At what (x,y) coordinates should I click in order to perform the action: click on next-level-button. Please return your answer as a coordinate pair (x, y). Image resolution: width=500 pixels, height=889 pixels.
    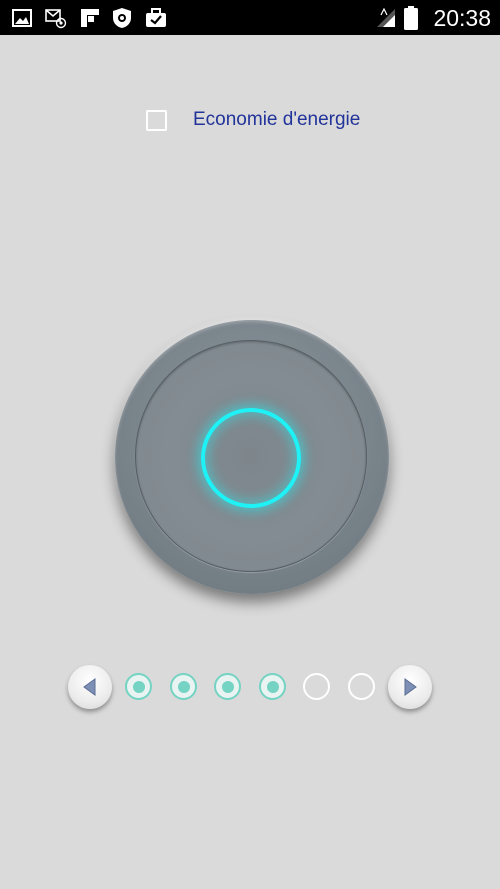
    Looking at the image, I should click on (410, 687).